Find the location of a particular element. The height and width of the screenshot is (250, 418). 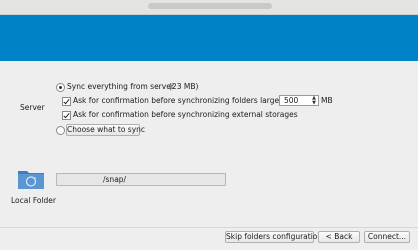

folder-sync-icon is located at coordinates (31, 180).